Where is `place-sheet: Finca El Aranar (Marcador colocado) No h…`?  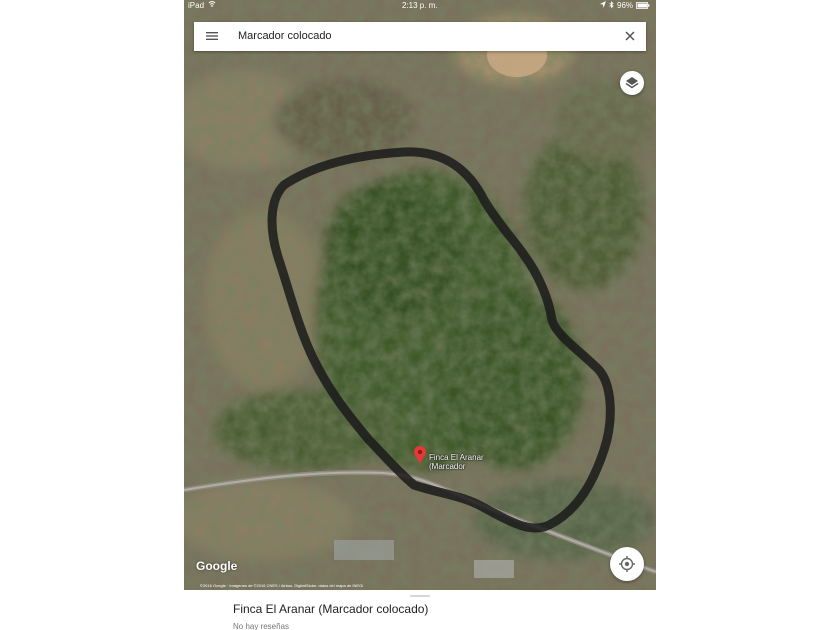
place-sheet: Finca El Aranar (Marcador colocado) No h… is located at coordinates (420, 610).